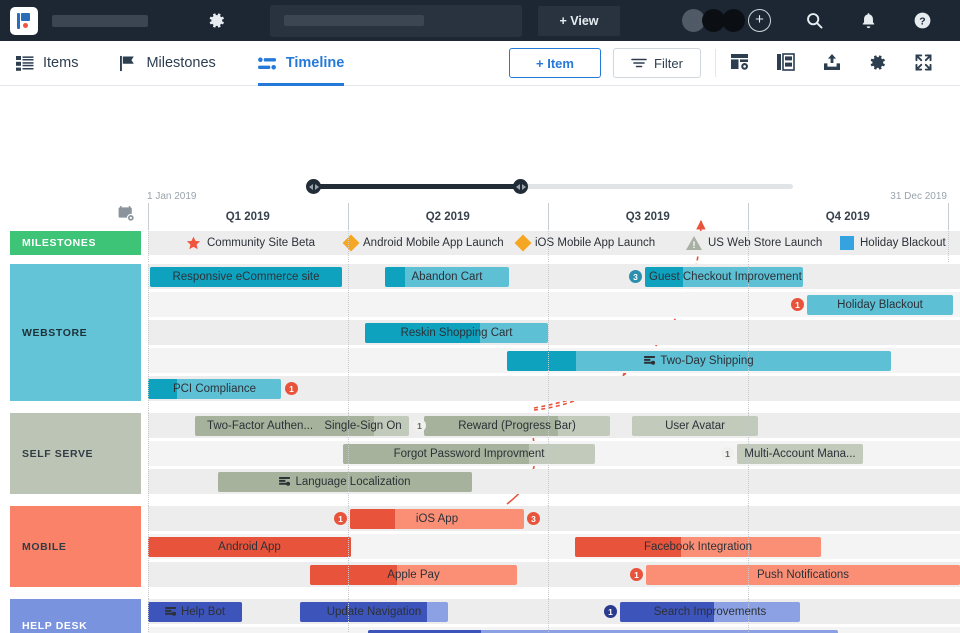  What do you see at coordinates (47, 63) in the screenshot?
I see `tab-items: Items` at bounding box center [47, 63].